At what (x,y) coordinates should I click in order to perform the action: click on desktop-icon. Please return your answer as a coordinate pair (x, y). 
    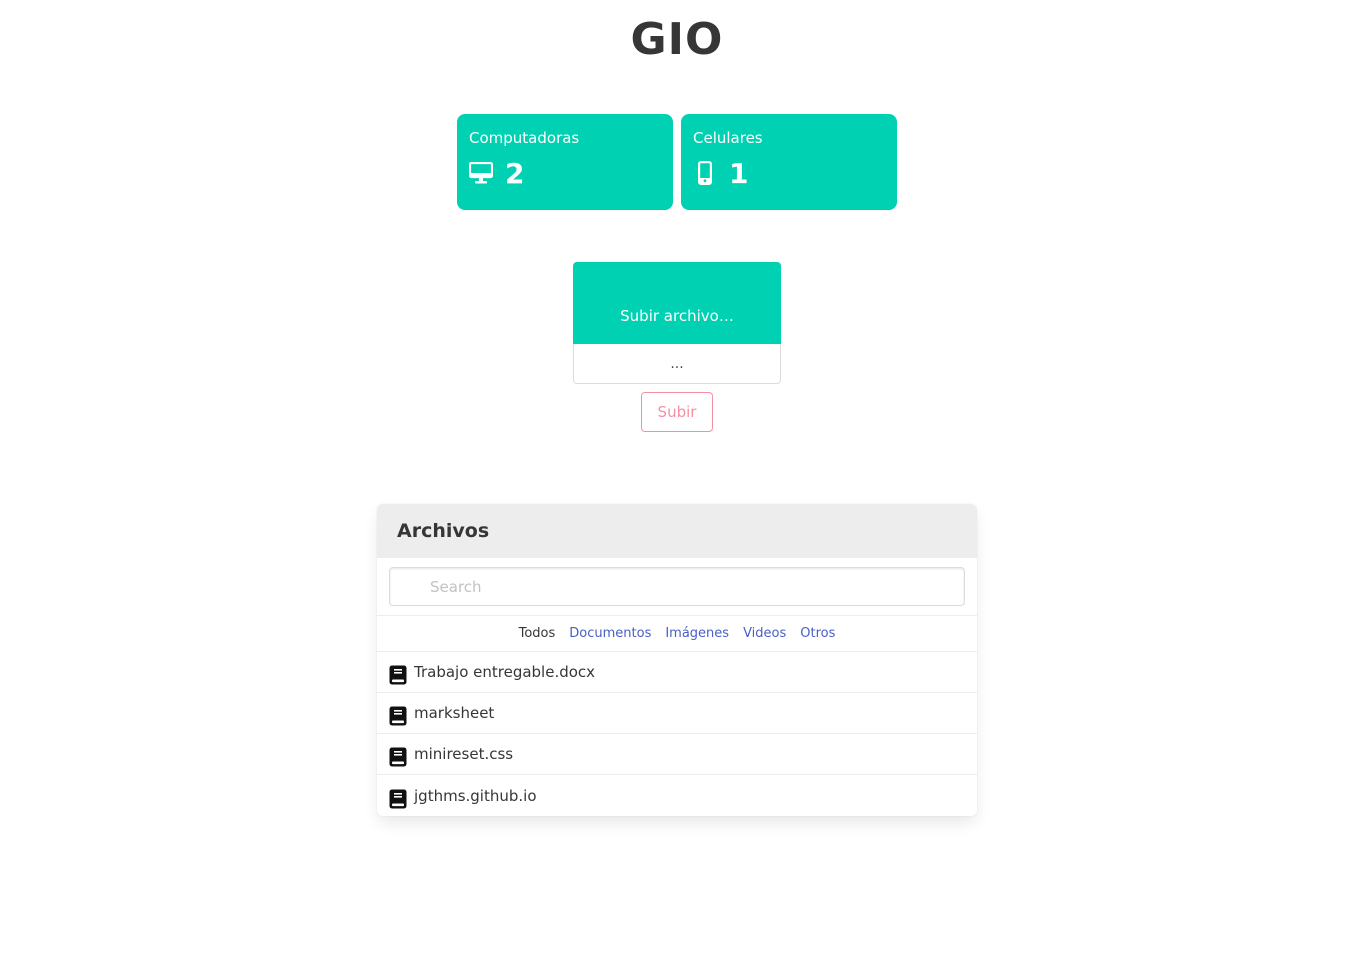
    Looking at the image, I should click on (481, 173).